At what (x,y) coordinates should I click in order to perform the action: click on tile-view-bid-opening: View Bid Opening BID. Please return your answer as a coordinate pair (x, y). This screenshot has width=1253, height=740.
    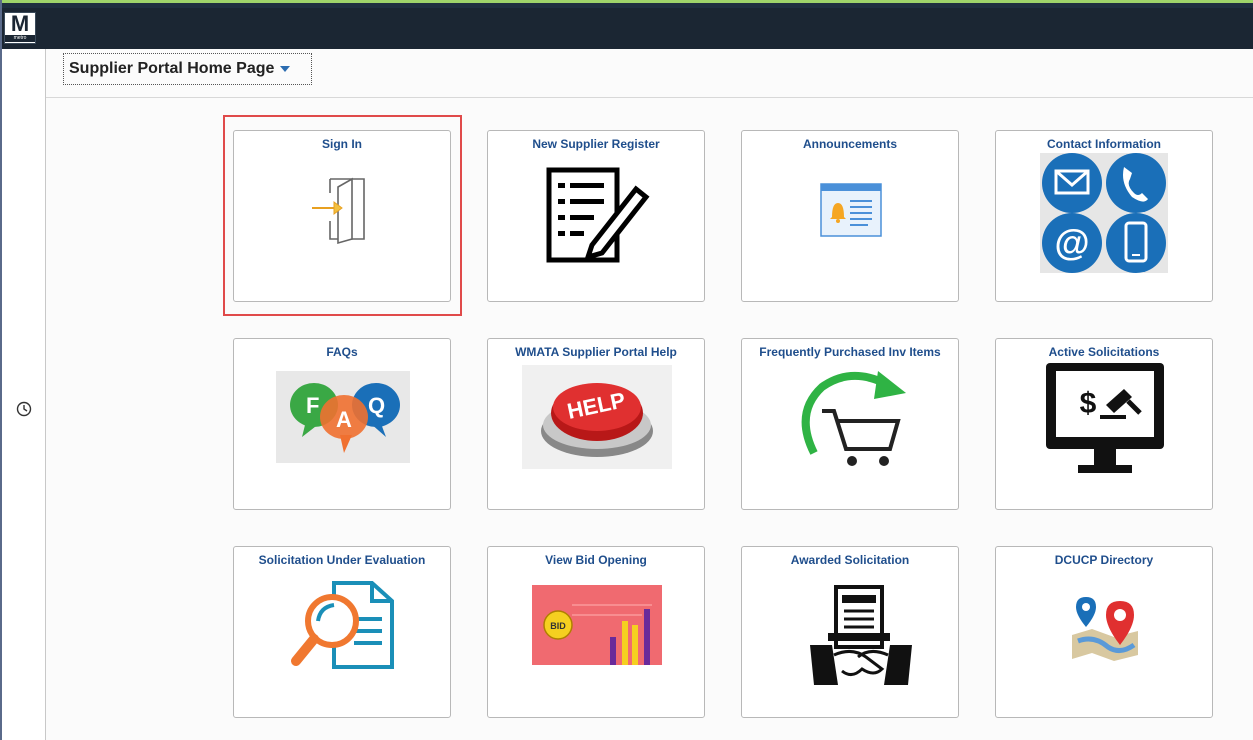
    Looking at the image, I should click on (596, 632).